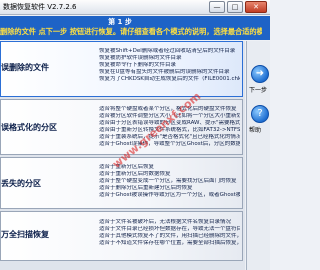 This screenshot has height=270, width=320. Describe the element at coordinates (135, 174) in the screenshot. I see `description-line: 适合于重新分区后的数据恢复` at that location.